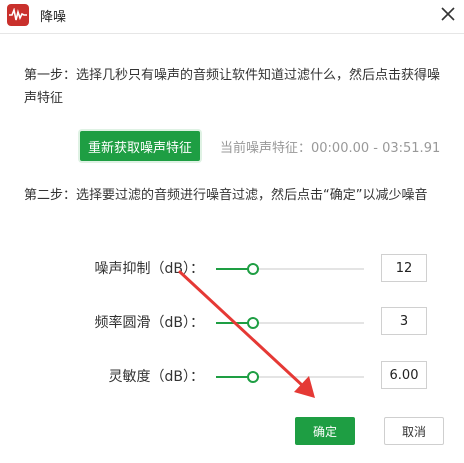 The height and width of the screenshot is (463, 464). What do you see at coordinates (232, 33) in the screenshot?
I see `title-divider` at bounding box center [232, 33].